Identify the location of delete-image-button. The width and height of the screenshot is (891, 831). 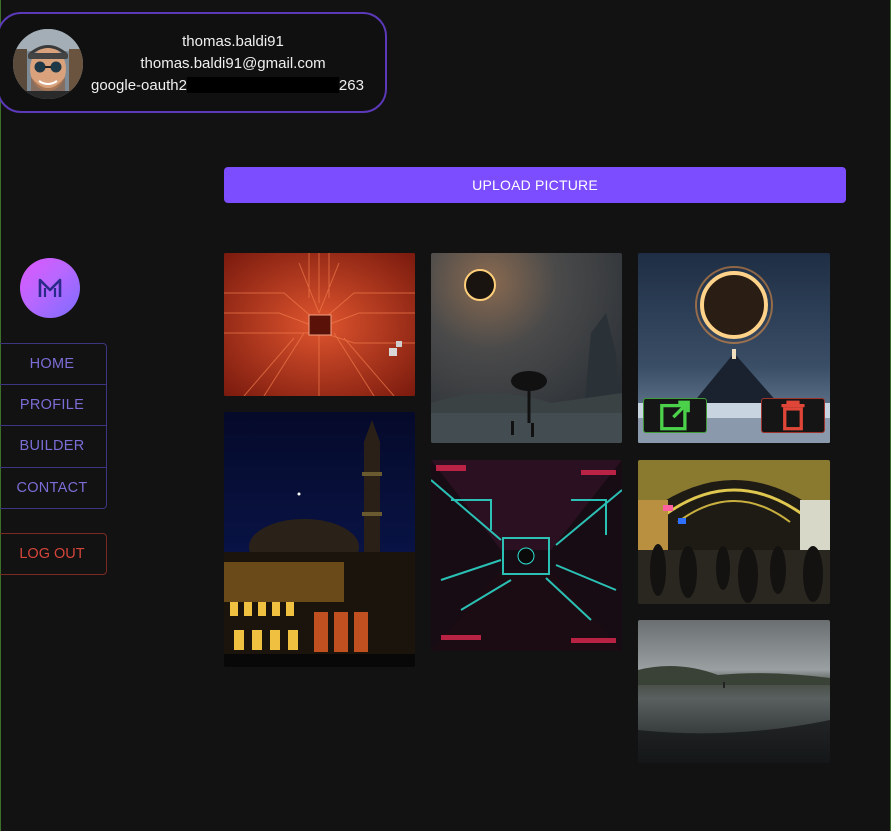
(793, 415).